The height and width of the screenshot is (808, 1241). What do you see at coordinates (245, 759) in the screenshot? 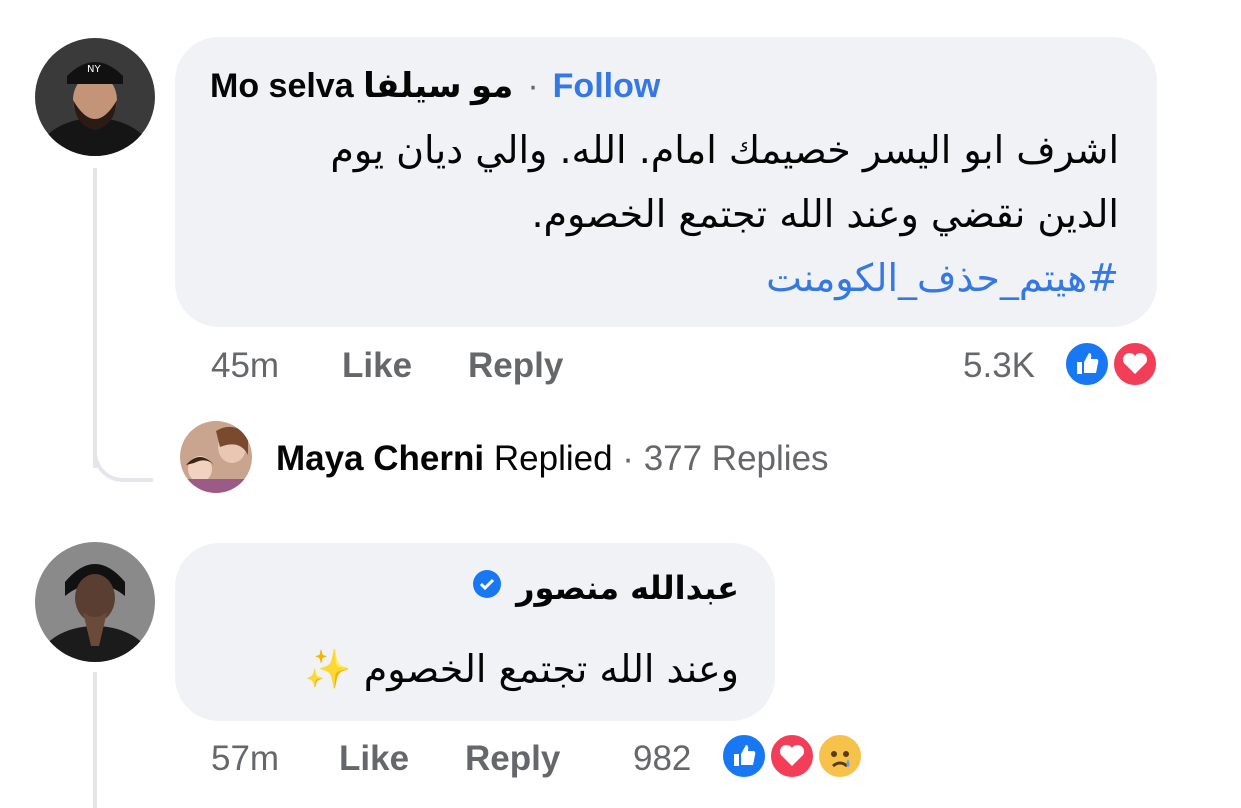
I see `comment-timestamp: 57m` at bounding box center [245, 759].